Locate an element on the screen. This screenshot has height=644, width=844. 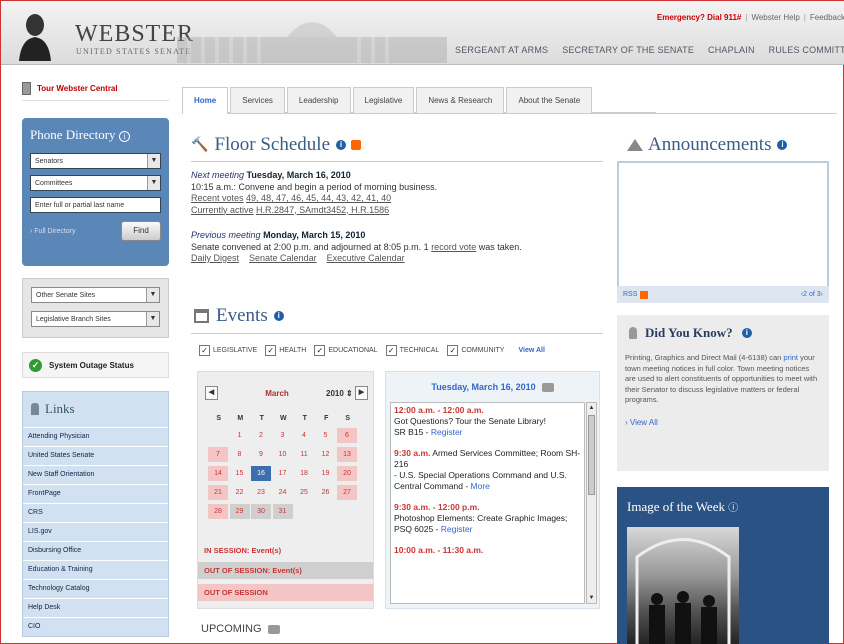
prev-month-button: ◀ is located at coordinates (211, 393).